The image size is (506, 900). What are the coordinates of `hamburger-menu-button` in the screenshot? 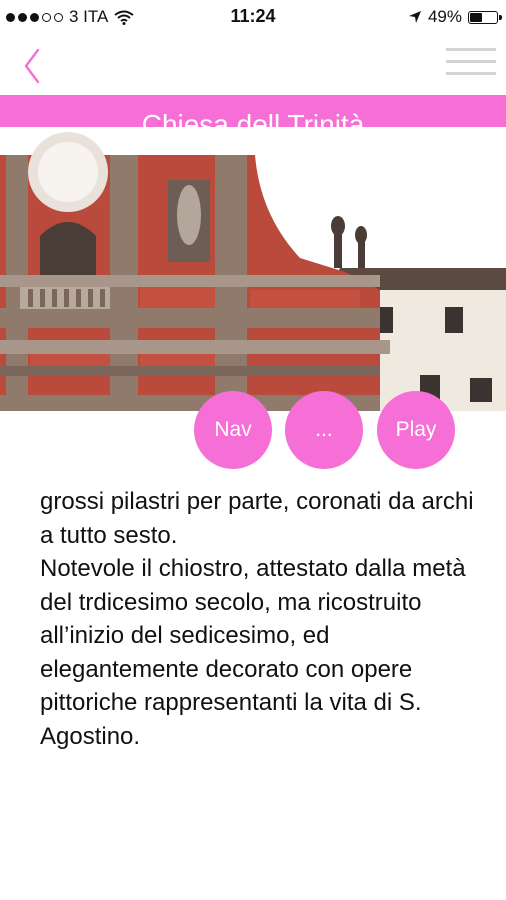 It's located at (471, 65).